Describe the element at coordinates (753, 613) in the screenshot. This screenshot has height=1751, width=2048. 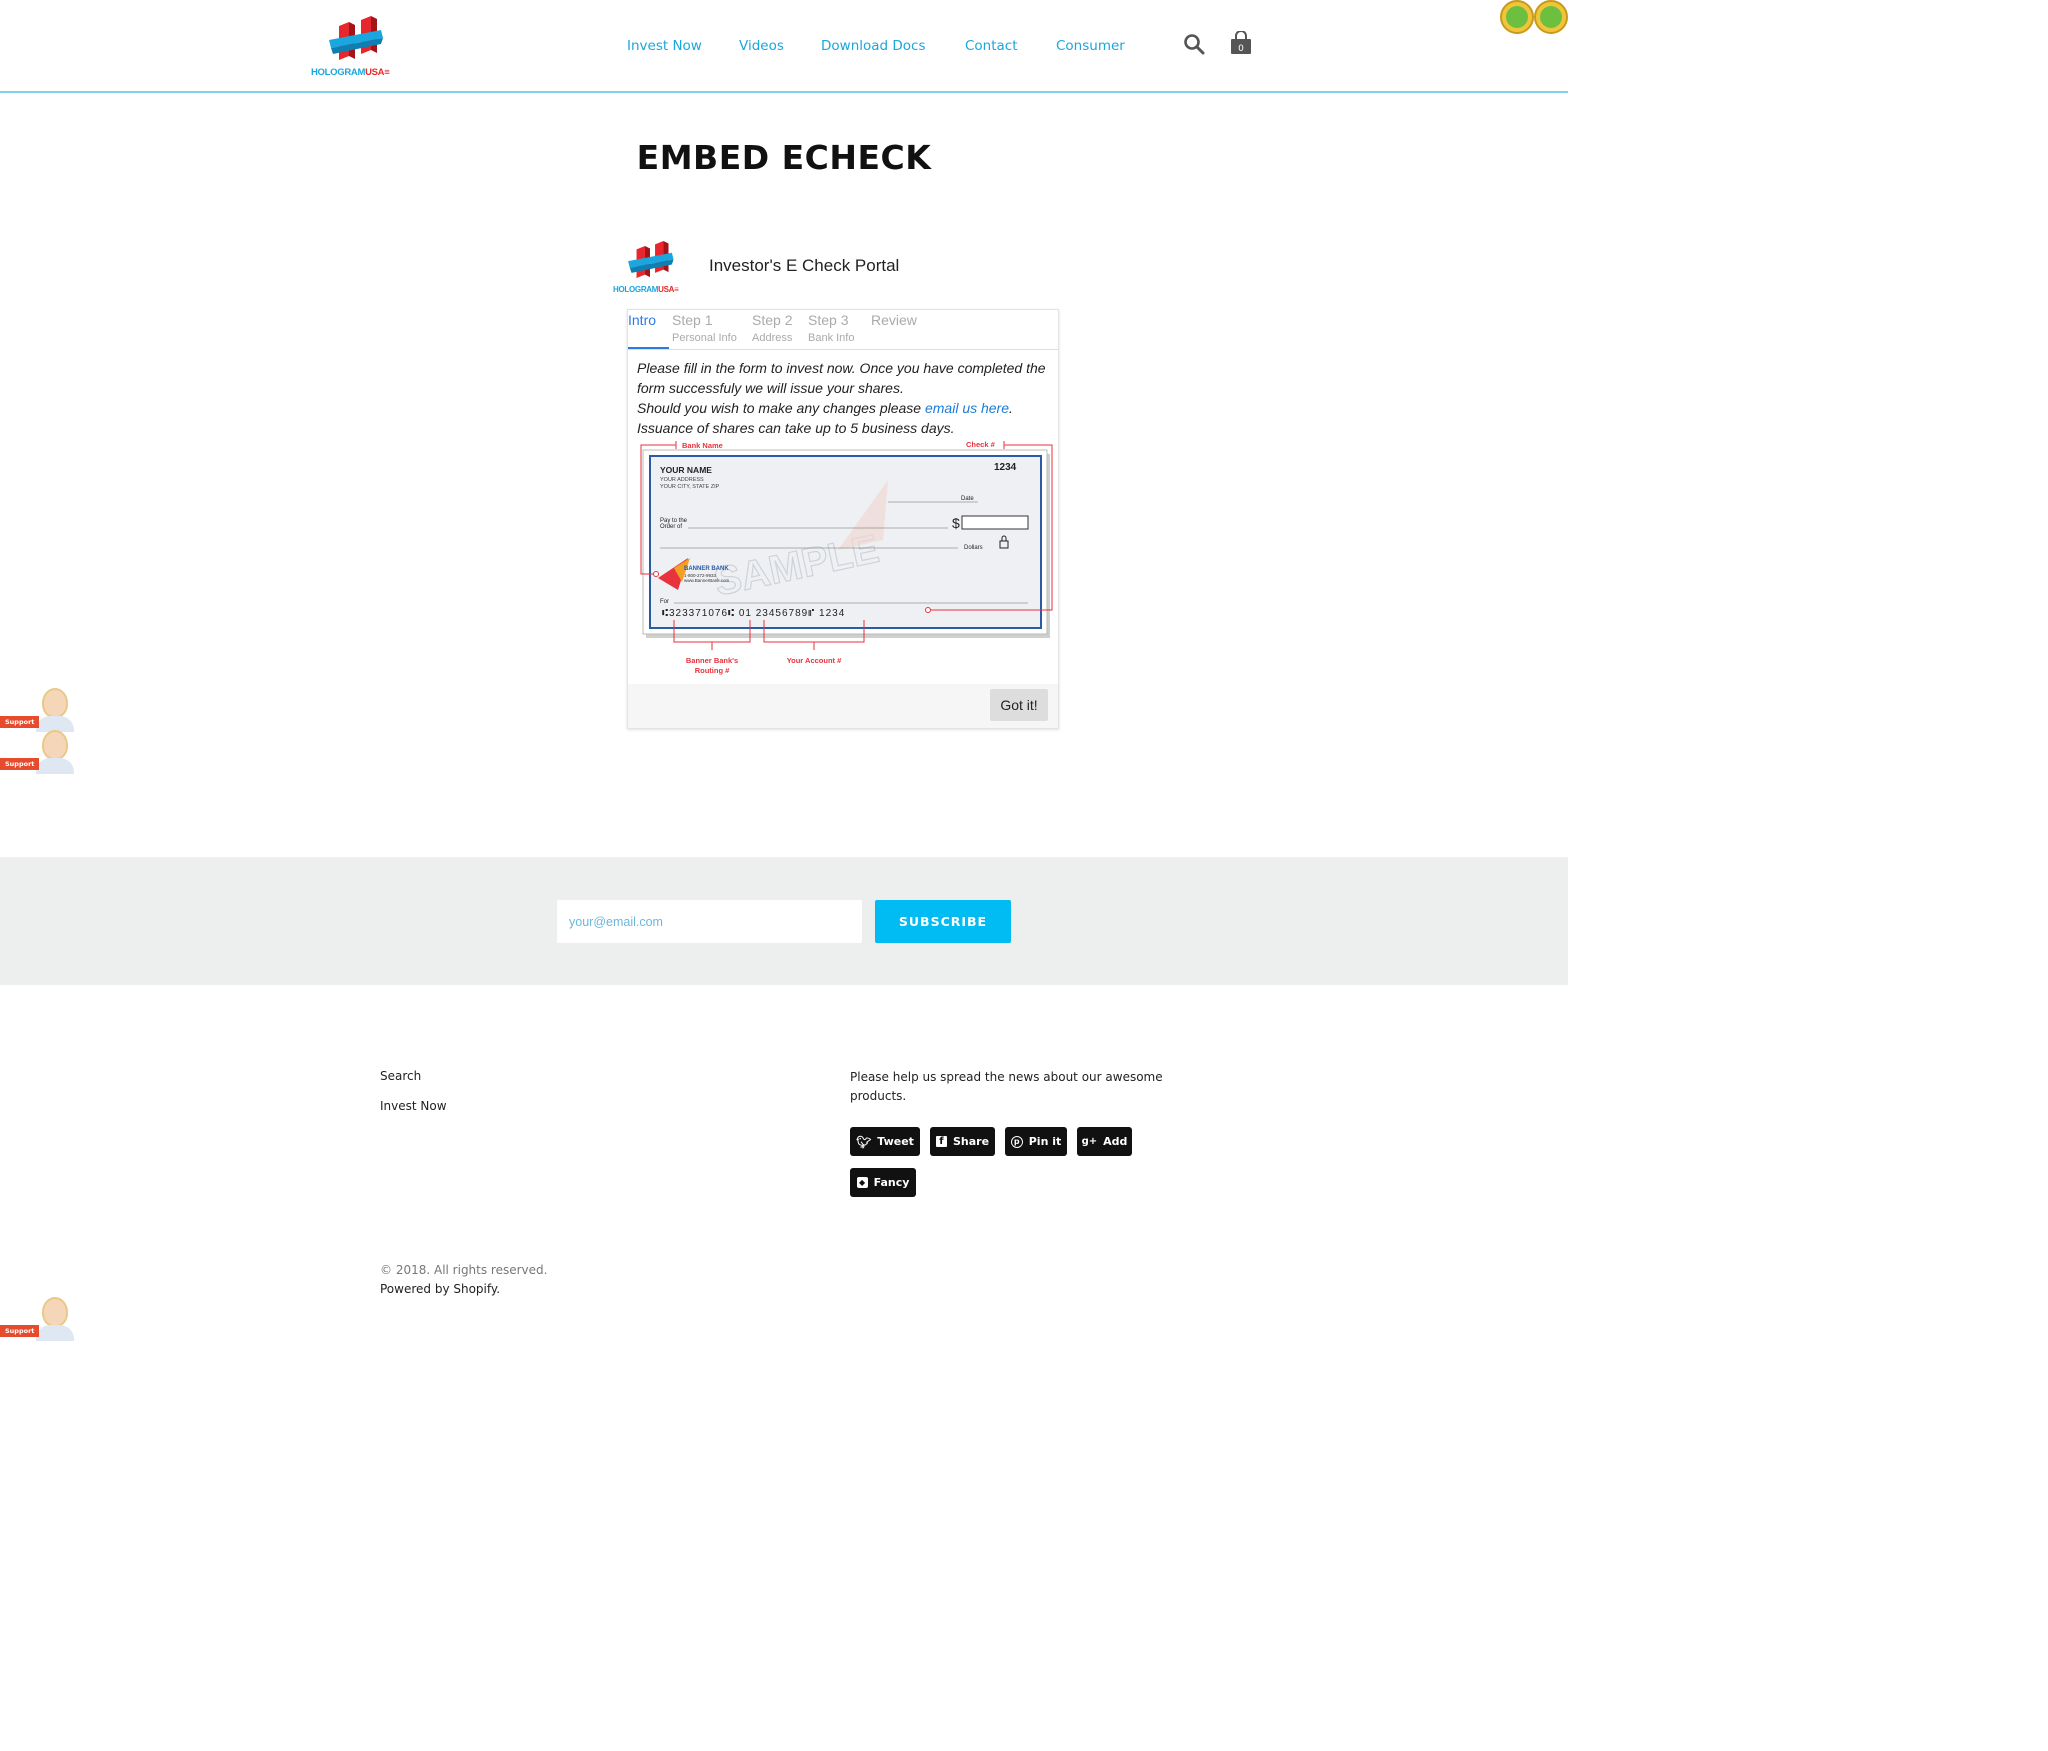
I see `check-micr-line: ⑆323371076⑆ 01 23456789⑈ 1234` at that location.